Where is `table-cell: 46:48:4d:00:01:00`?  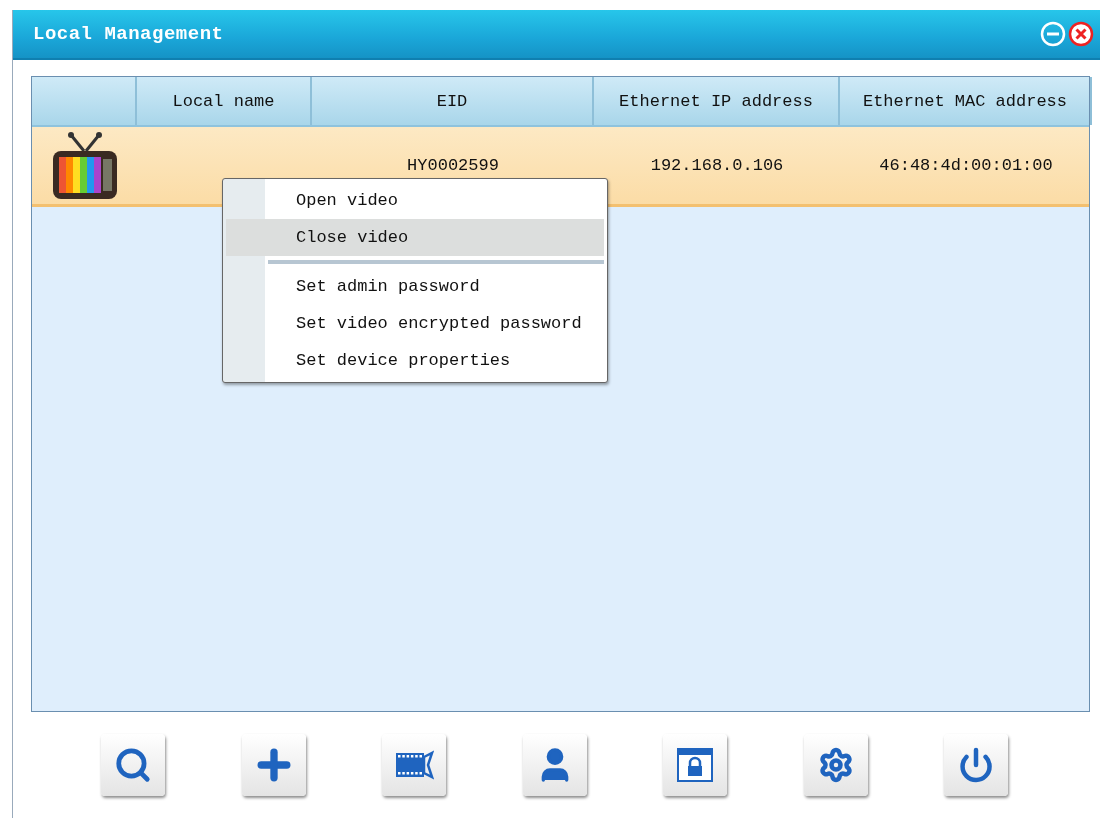 table-cell: 46:48:4d:00:01:00 is located at coordinates (966, 165).